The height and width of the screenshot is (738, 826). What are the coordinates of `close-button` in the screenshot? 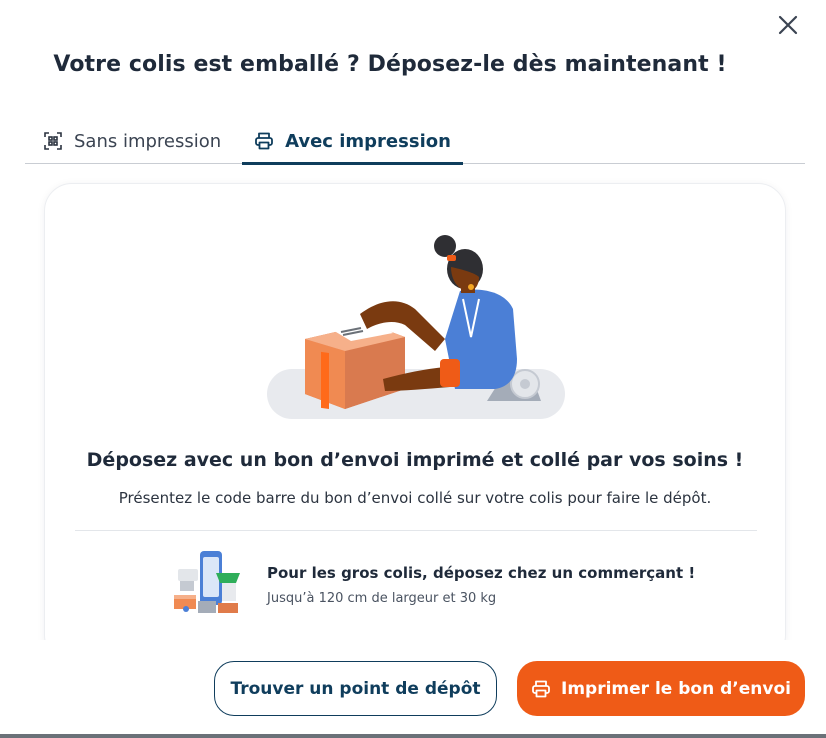 It's located at (788, 27).